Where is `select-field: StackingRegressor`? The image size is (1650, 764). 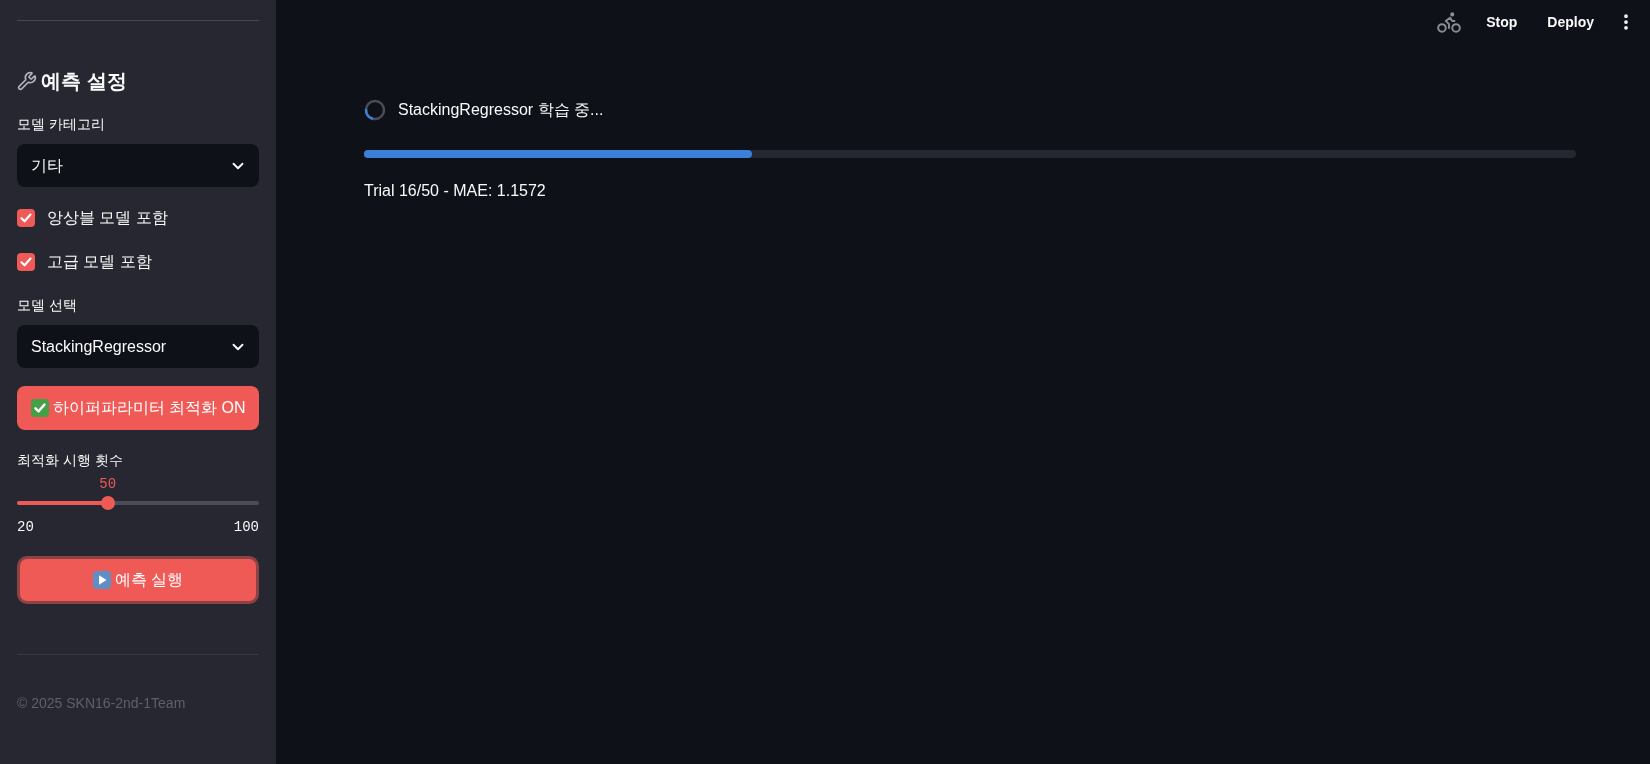 select-field: StackingRegressor is located at coordinates (138, 346).